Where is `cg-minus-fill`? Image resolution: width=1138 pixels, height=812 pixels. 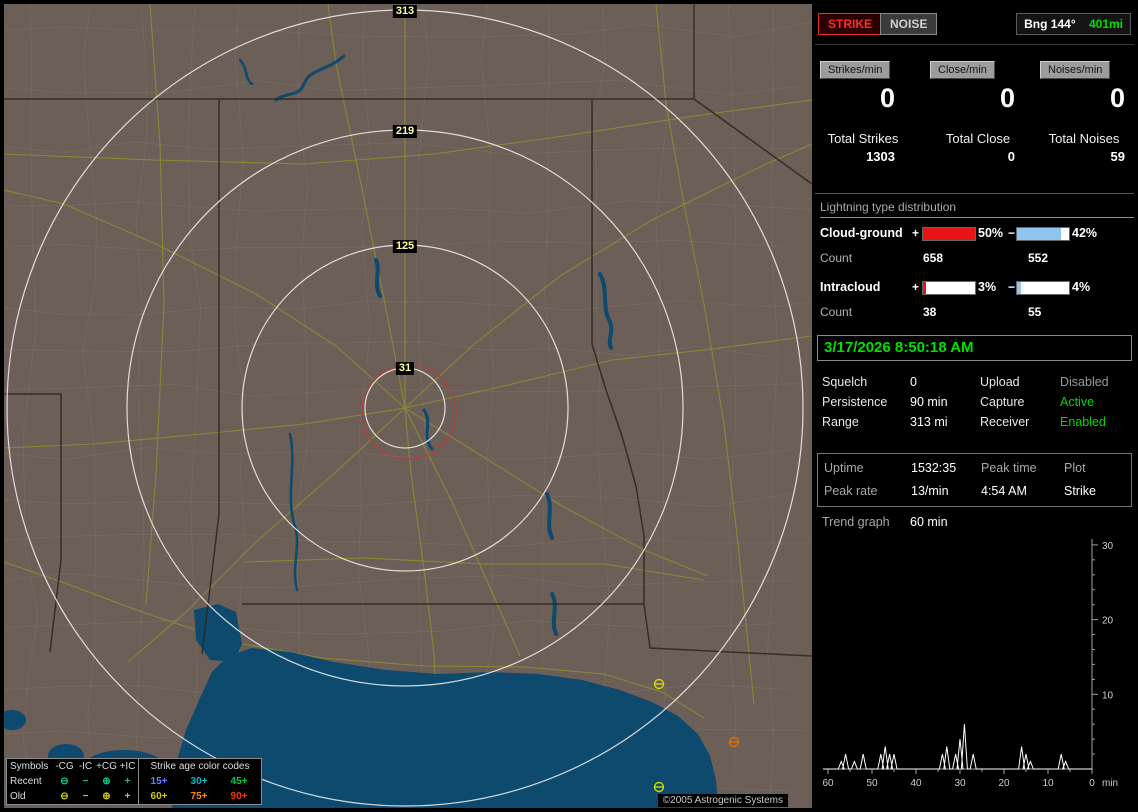 cg-minus-fill is located at coordinates (1039, 234).